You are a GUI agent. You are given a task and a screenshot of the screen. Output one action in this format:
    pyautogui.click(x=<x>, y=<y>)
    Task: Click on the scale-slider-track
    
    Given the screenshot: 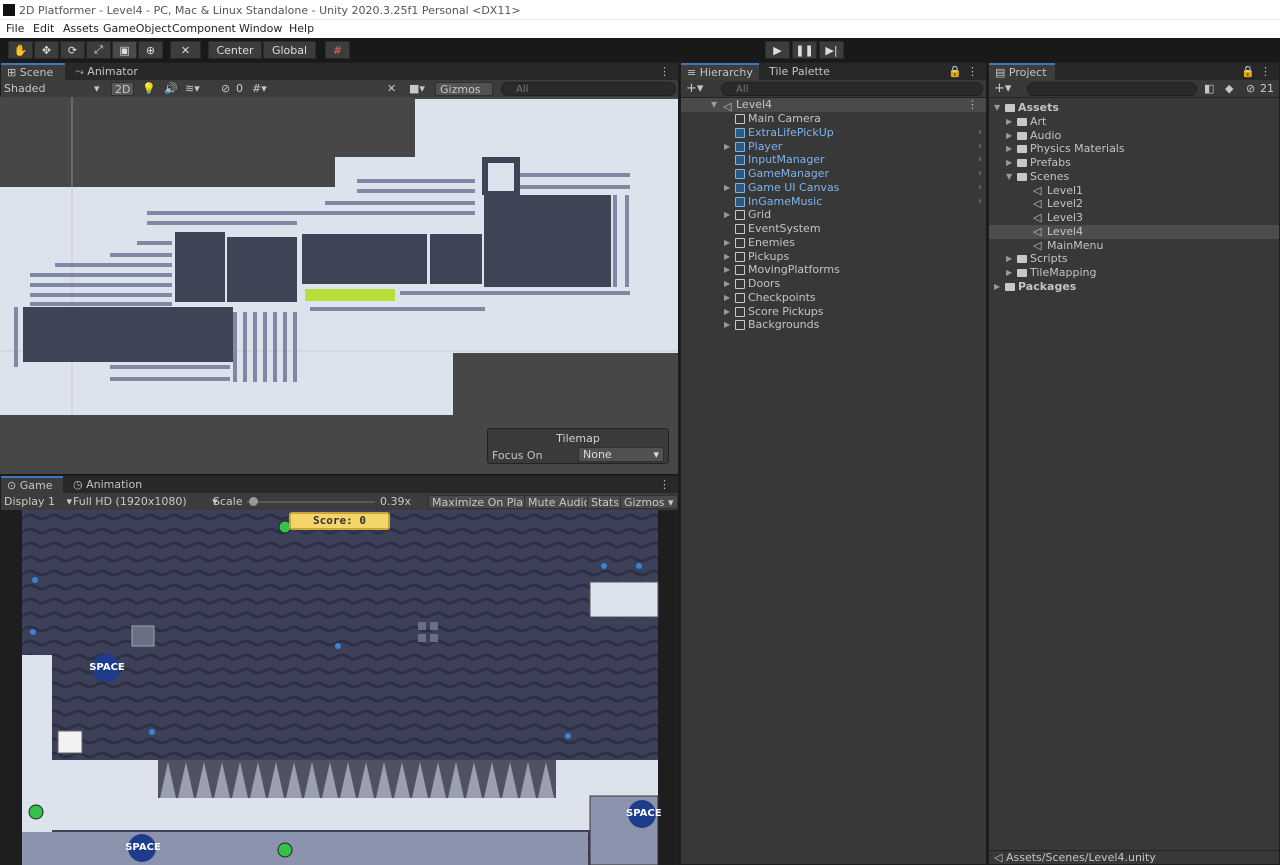 What is the action you would take?
    pyautogui.click(x=311, y=502)
    